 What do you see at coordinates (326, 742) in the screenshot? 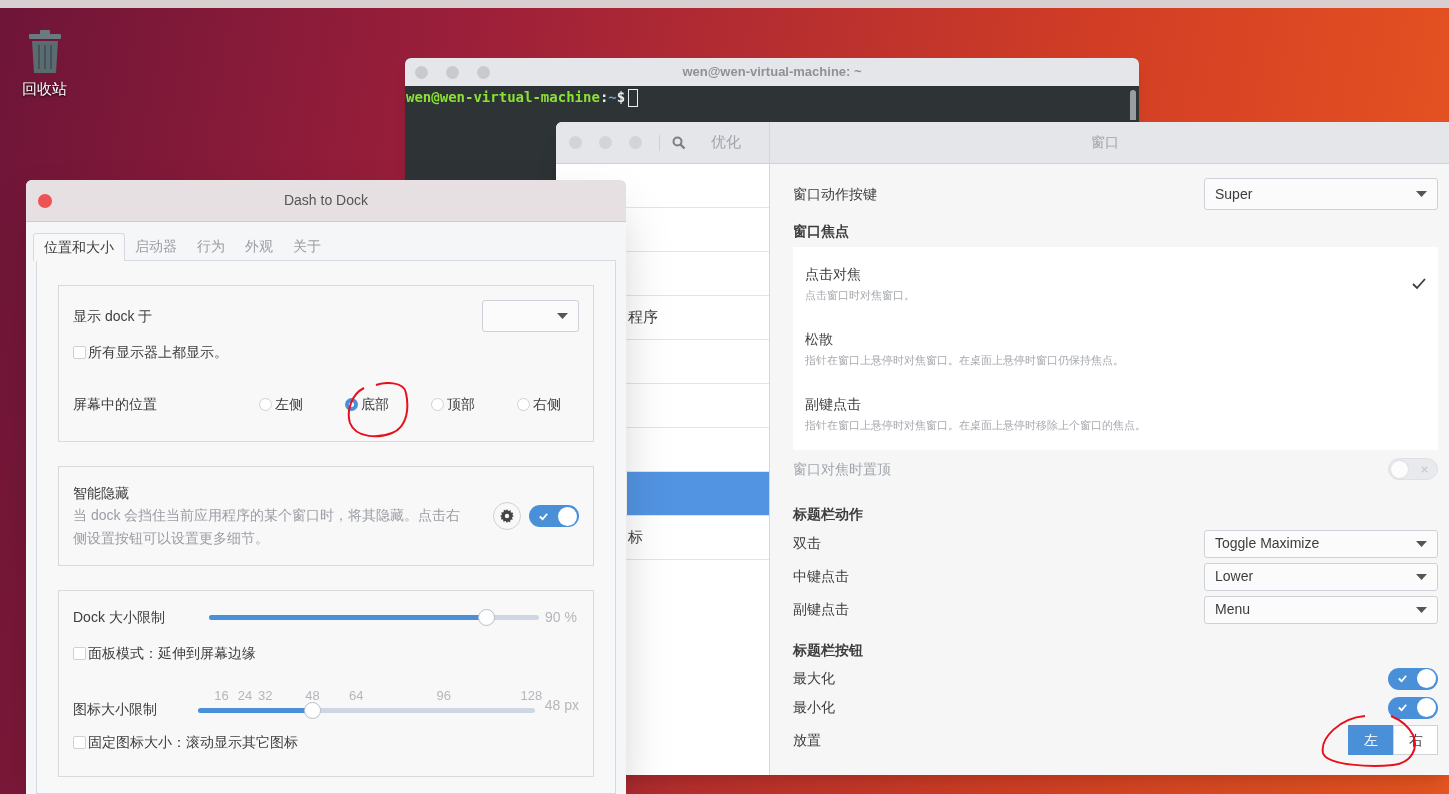
I see `checkbox: 固定图标大小：滚动显示其它图标` at bounding box center [326, 742].